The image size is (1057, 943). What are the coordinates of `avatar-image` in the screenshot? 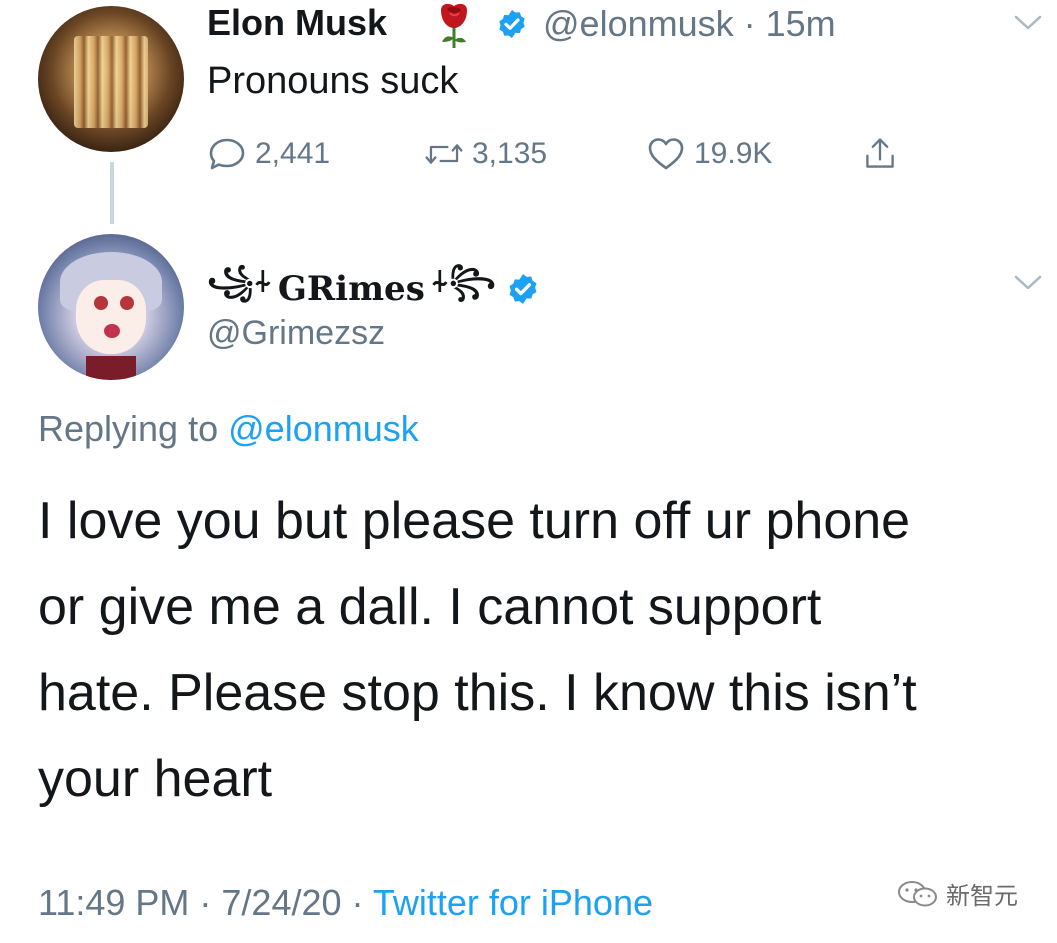 It's located at (111, 82).